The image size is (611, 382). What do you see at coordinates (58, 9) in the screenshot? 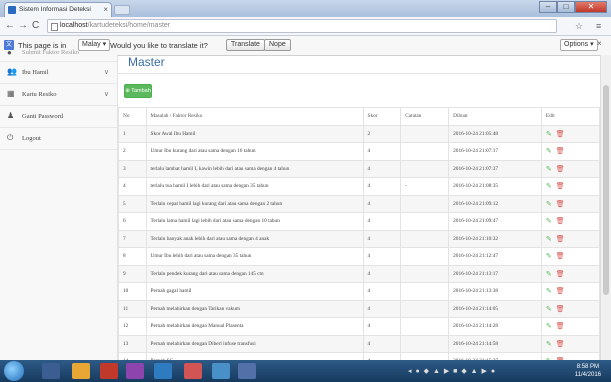
I see `browser-tab: Sistem Informasi Deteksi ×` at bounding box center [58, 9].